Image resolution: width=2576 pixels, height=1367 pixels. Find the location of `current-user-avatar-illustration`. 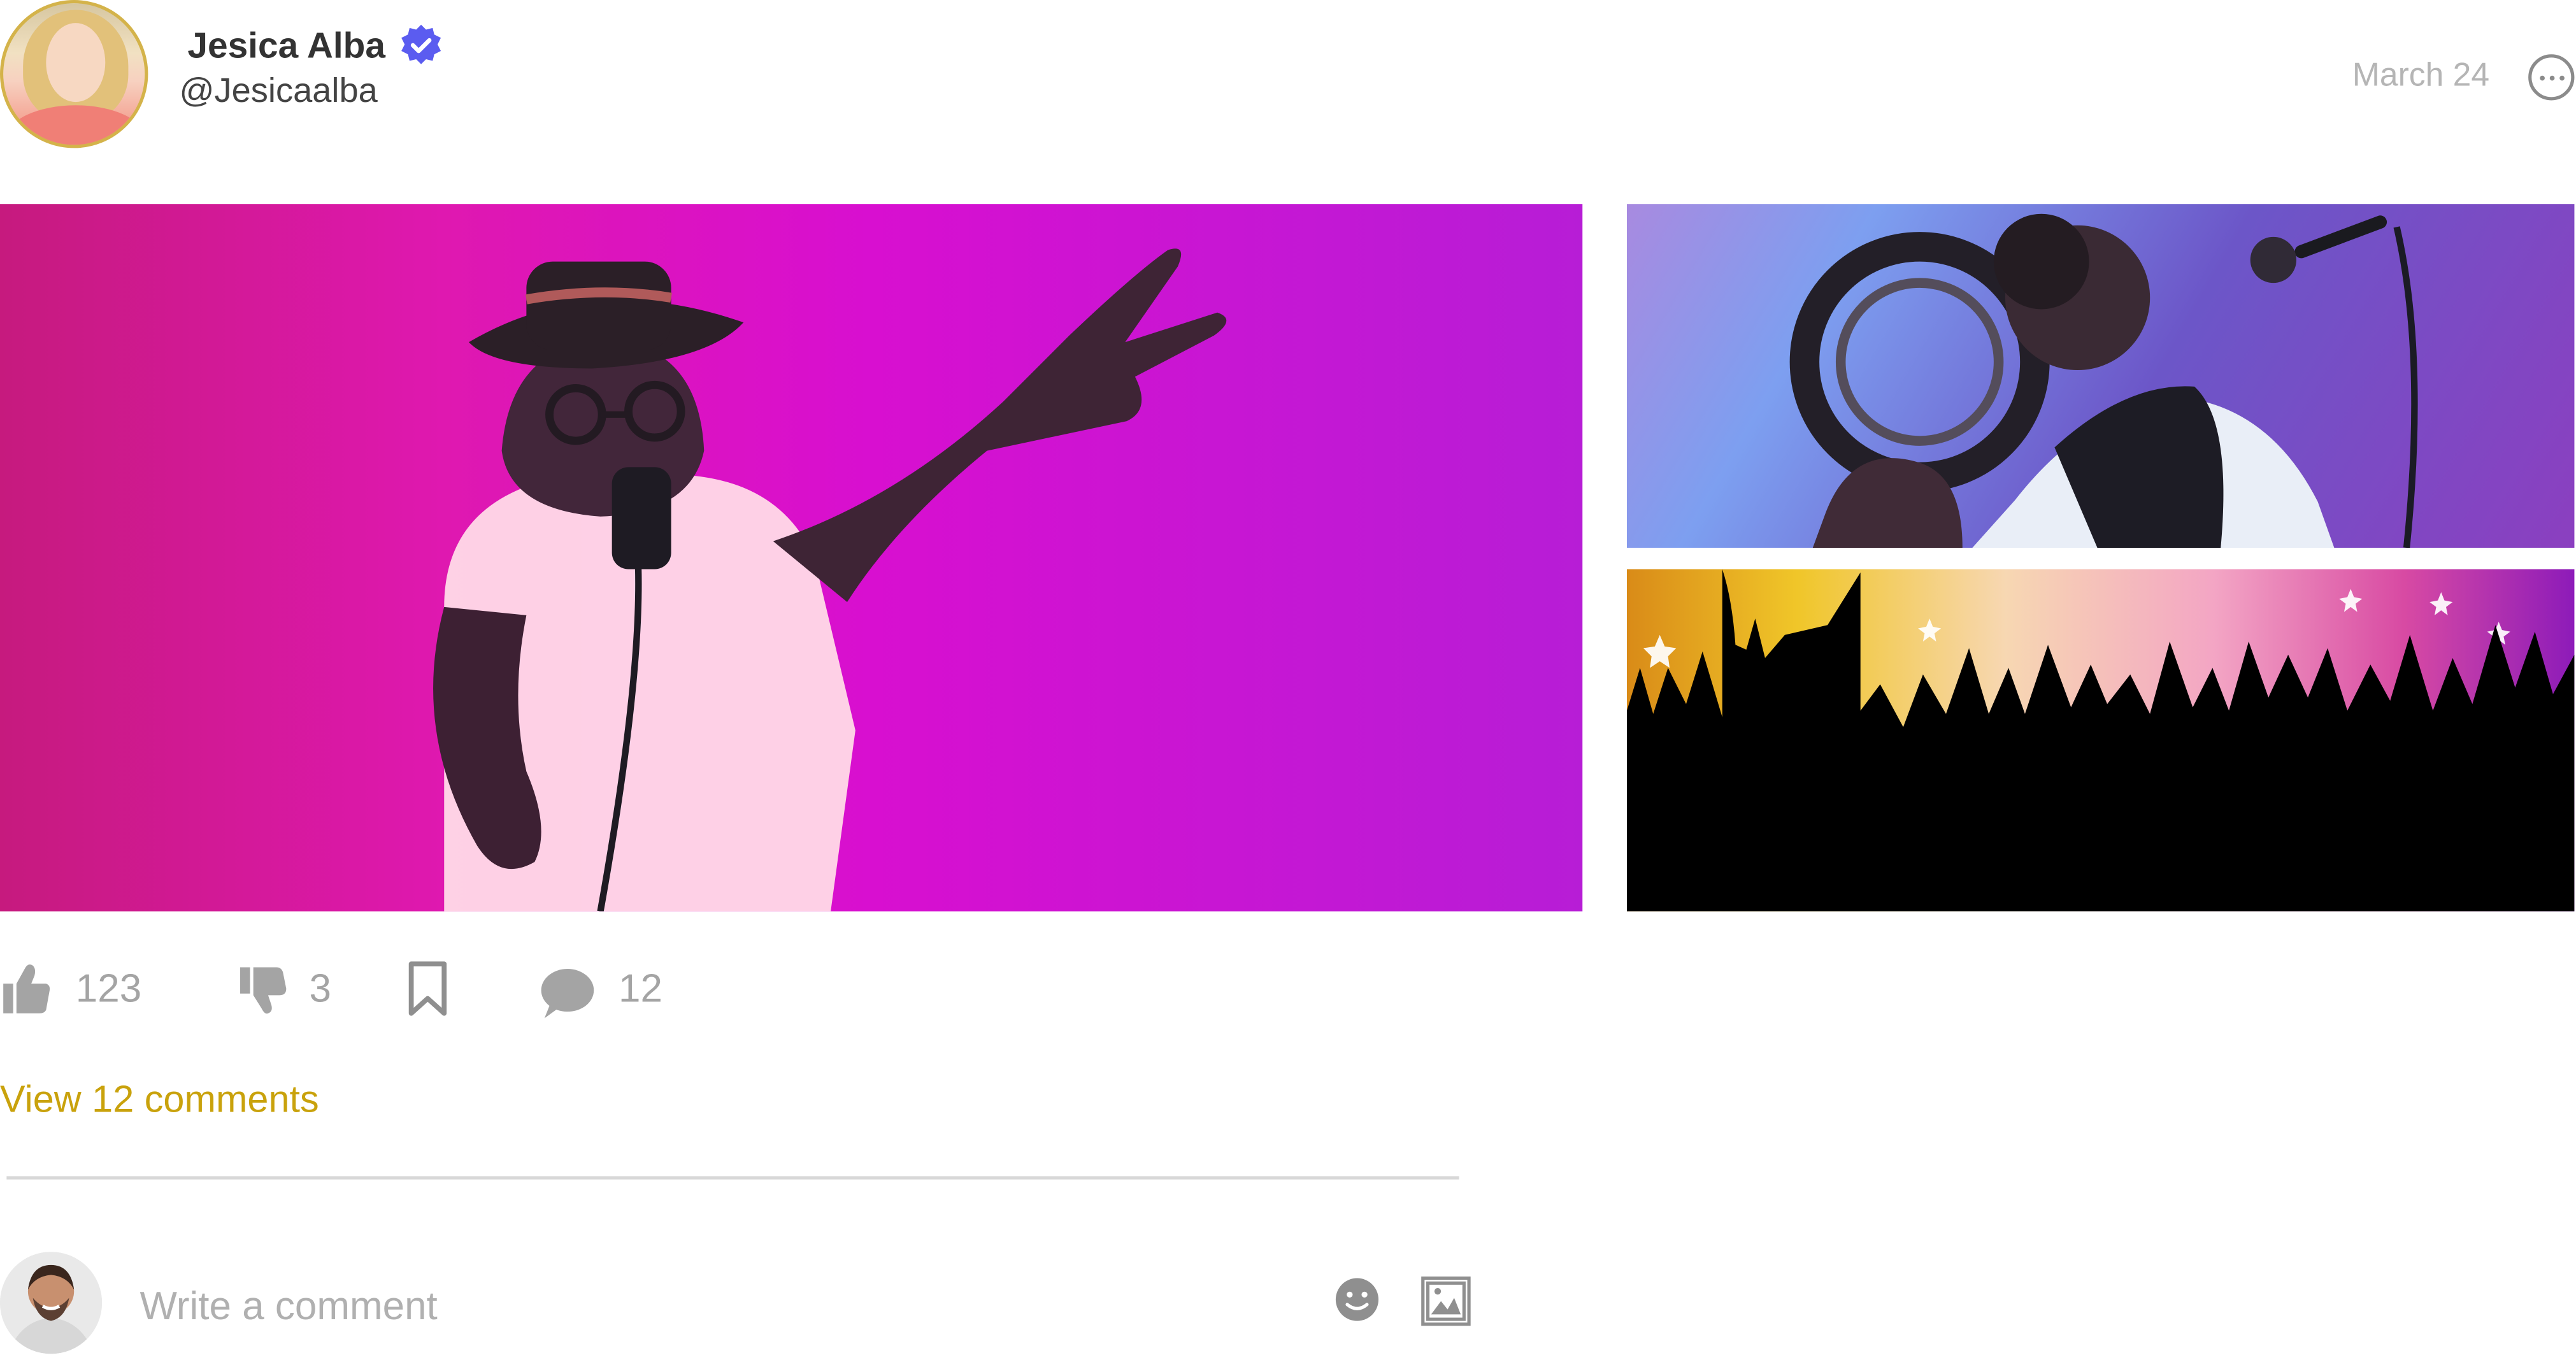

current-user-avatar-illustration is located at coordinates (52, 1303).